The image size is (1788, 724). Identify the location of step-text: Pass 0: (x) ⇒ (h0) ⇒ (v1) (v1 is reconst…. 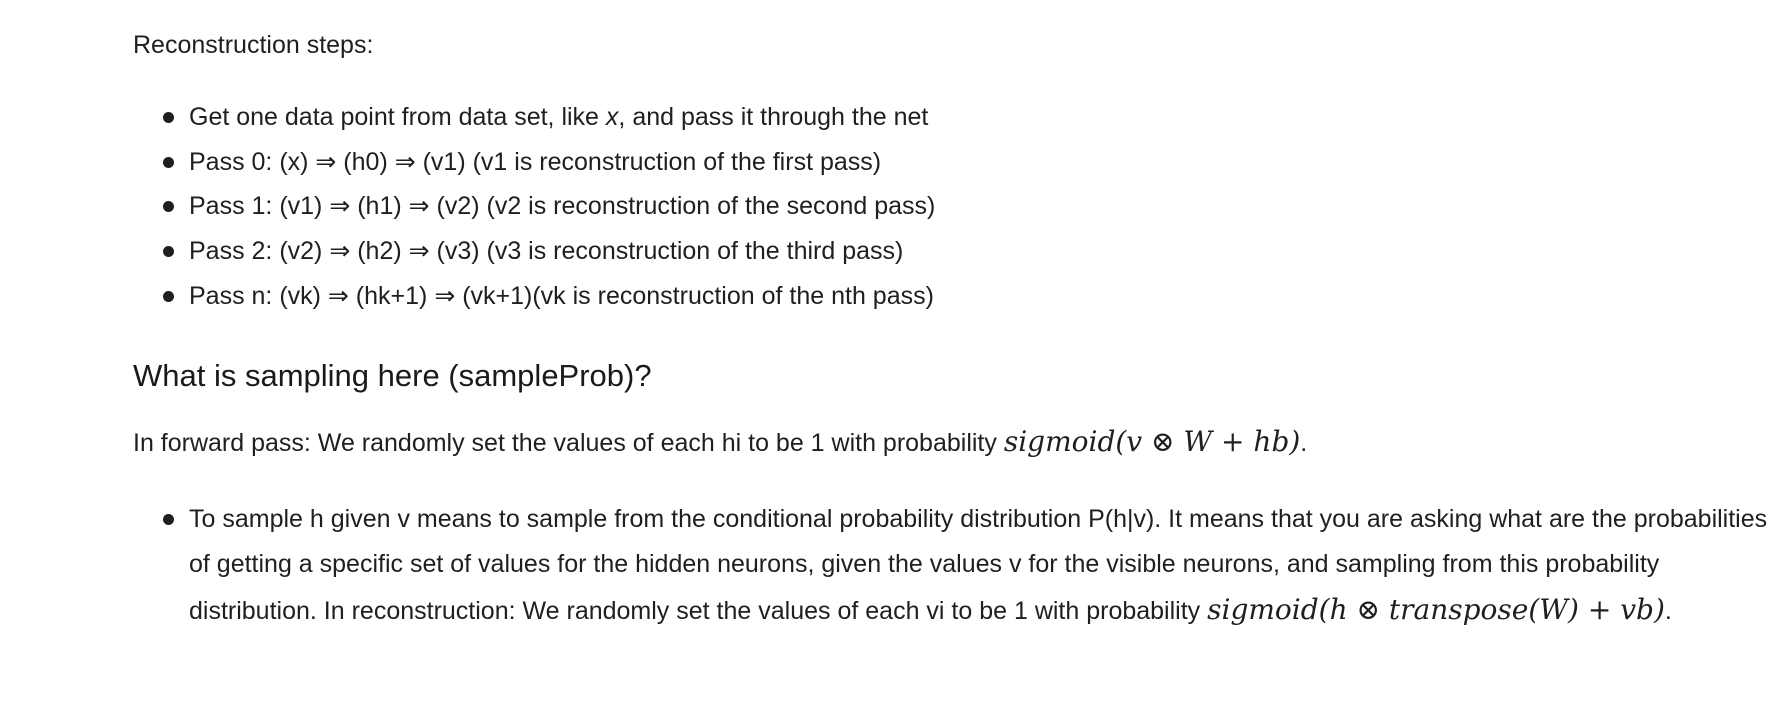
(535, 161).